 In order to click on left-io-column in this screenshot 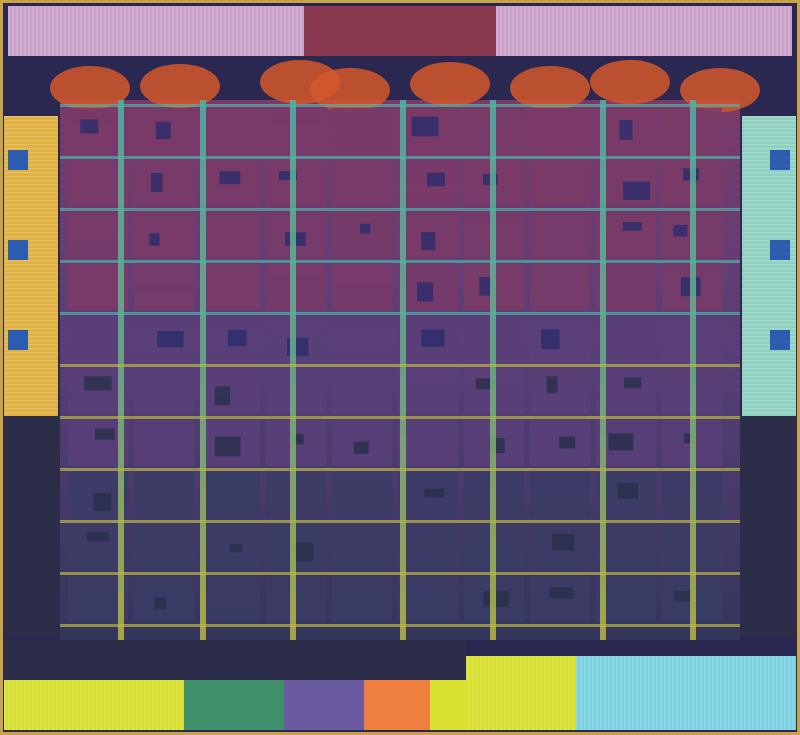, I will do `click(31, 266)`.